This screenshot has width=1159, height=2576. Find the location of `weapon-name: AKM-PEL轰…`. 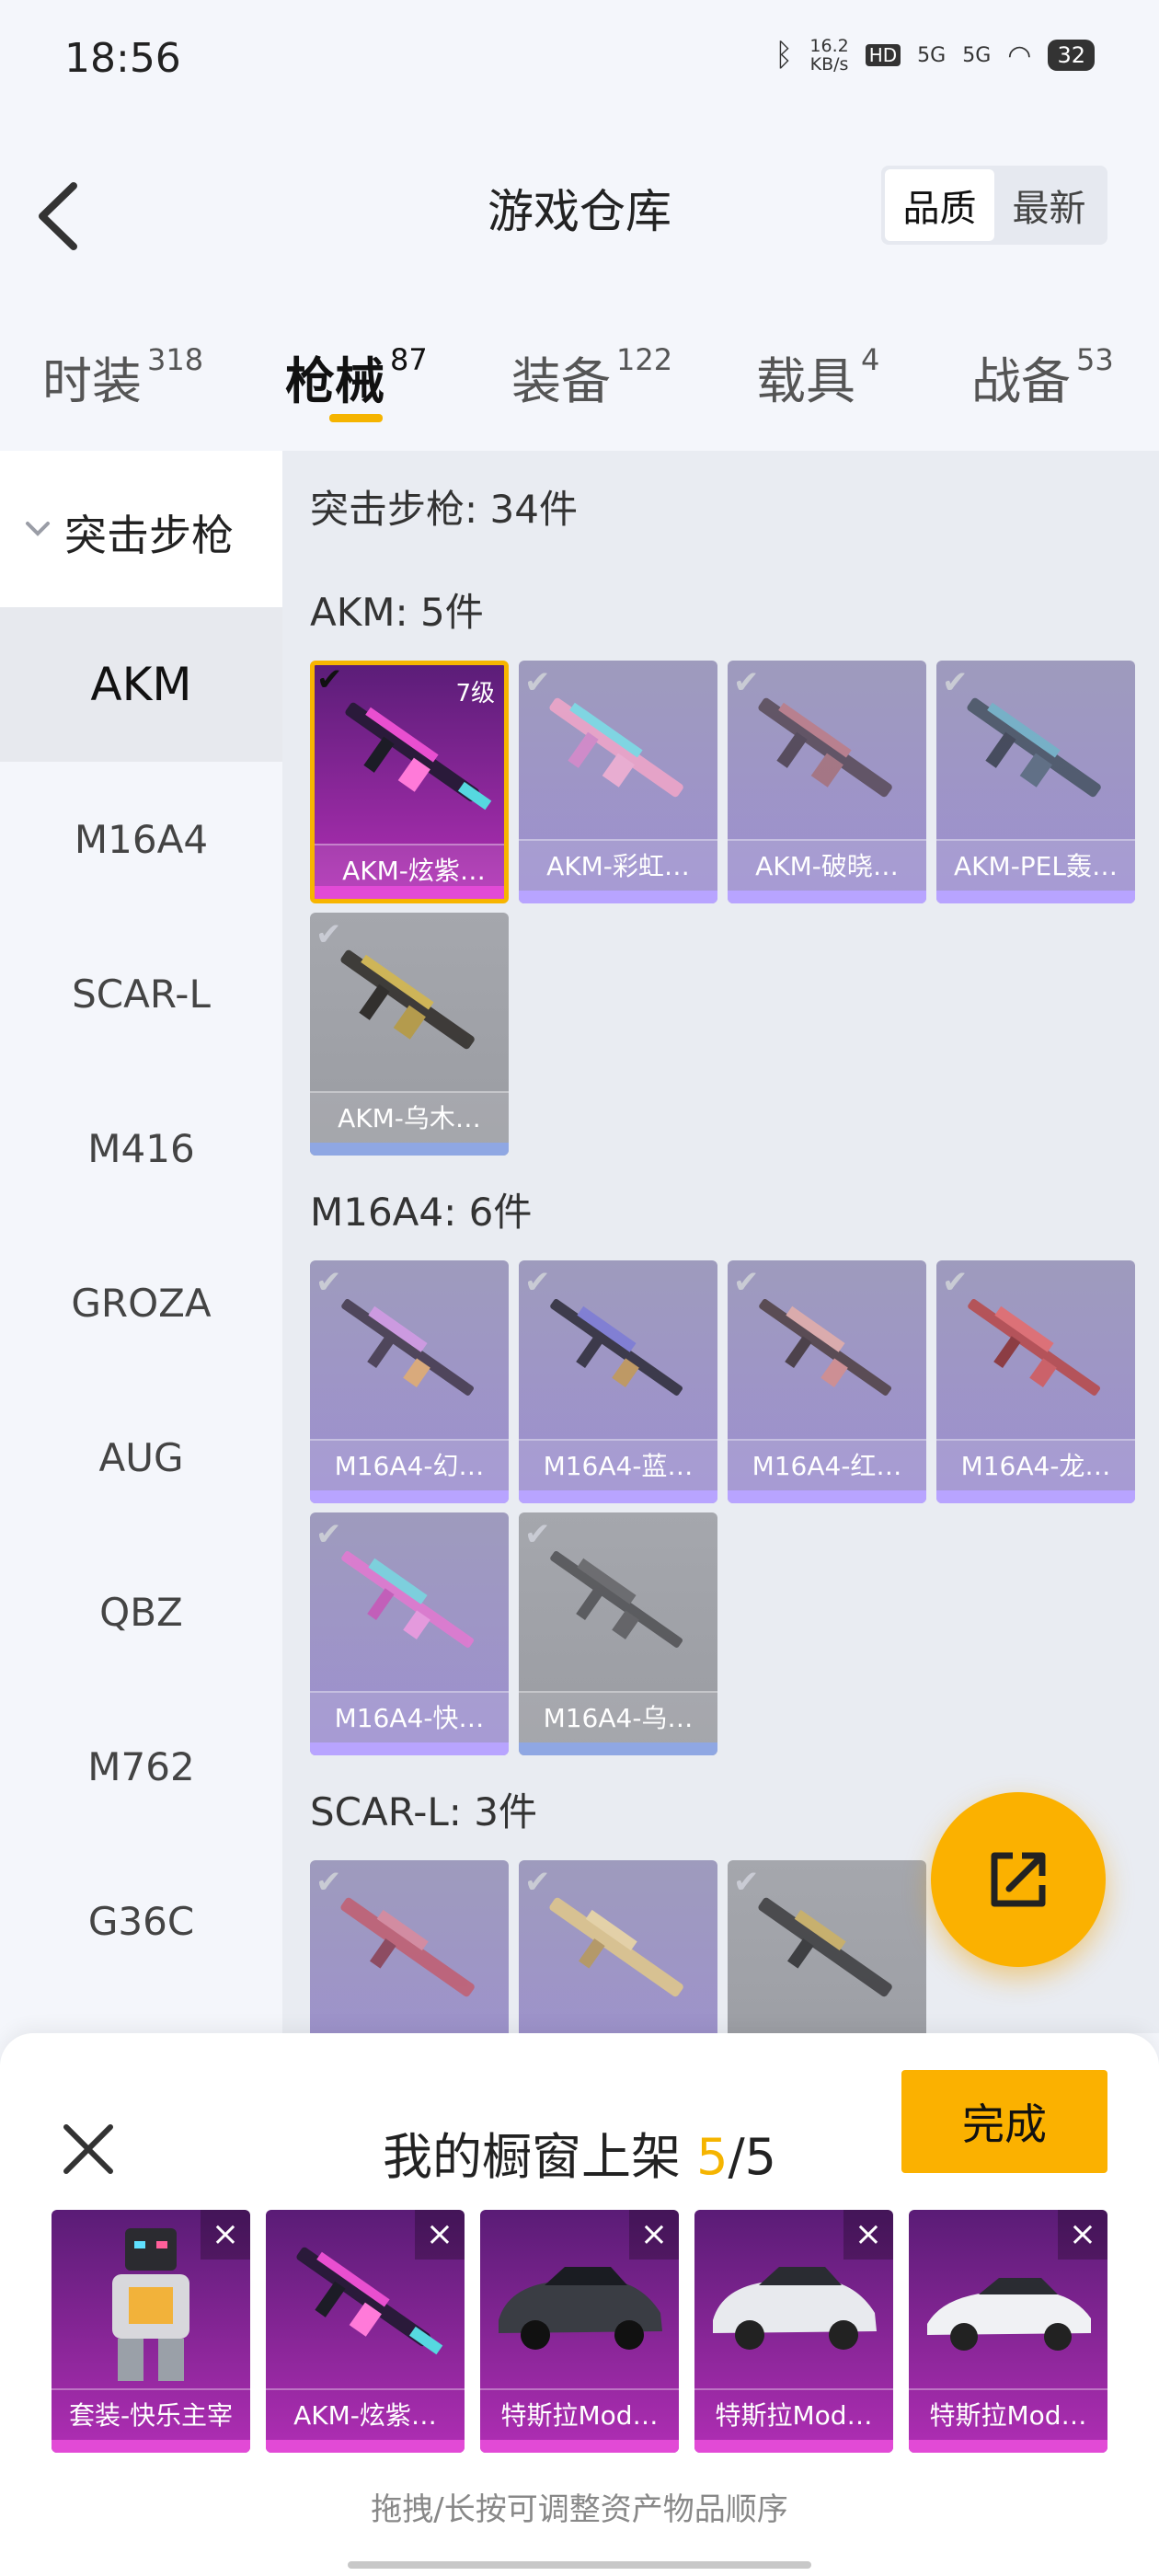

weapon-name: AKM-PEL轰… is located at coordinates (1035, 865).